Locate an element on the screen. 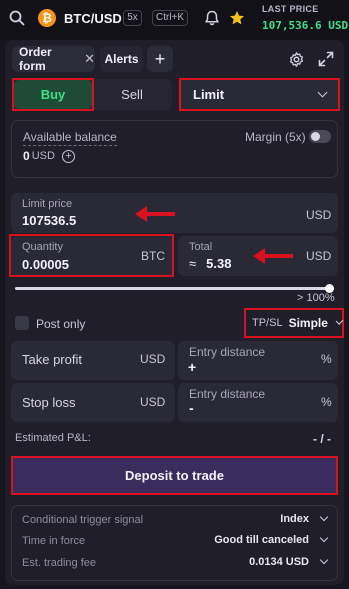 The image size is (349, 589). slider-percent: > 100% is located at coordinates (316, 298).